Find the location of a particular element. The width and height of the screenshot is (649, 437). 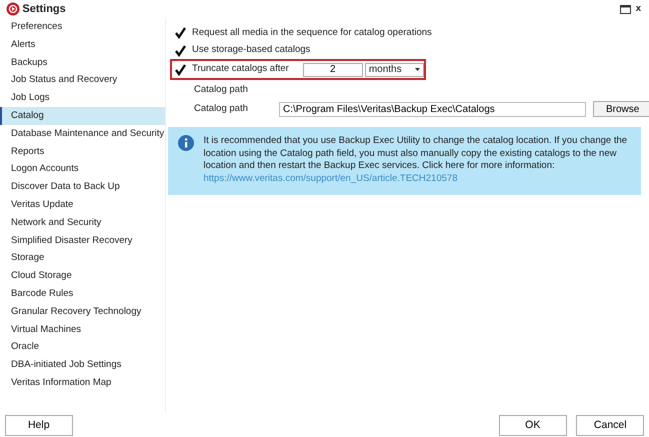

sidebar-item: Logon Accounts is located at coordinates (82, 169).